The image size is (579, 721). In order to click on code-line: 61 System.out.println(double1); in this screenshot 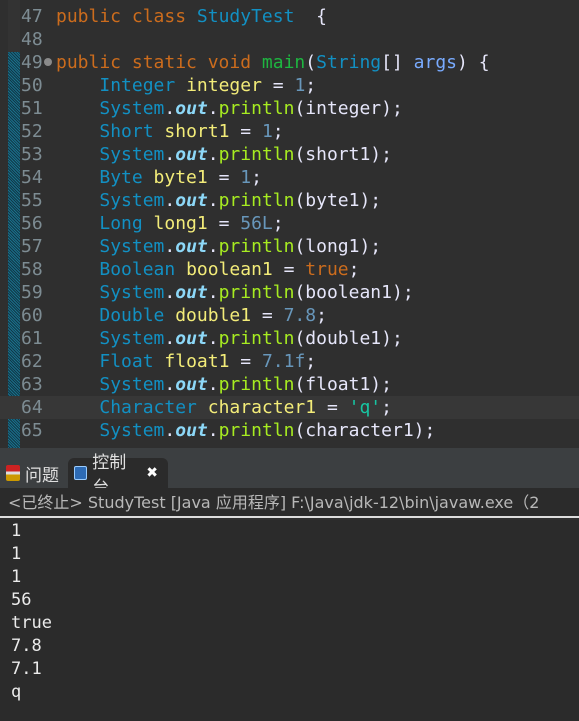, I will do `click(289, 338)`.